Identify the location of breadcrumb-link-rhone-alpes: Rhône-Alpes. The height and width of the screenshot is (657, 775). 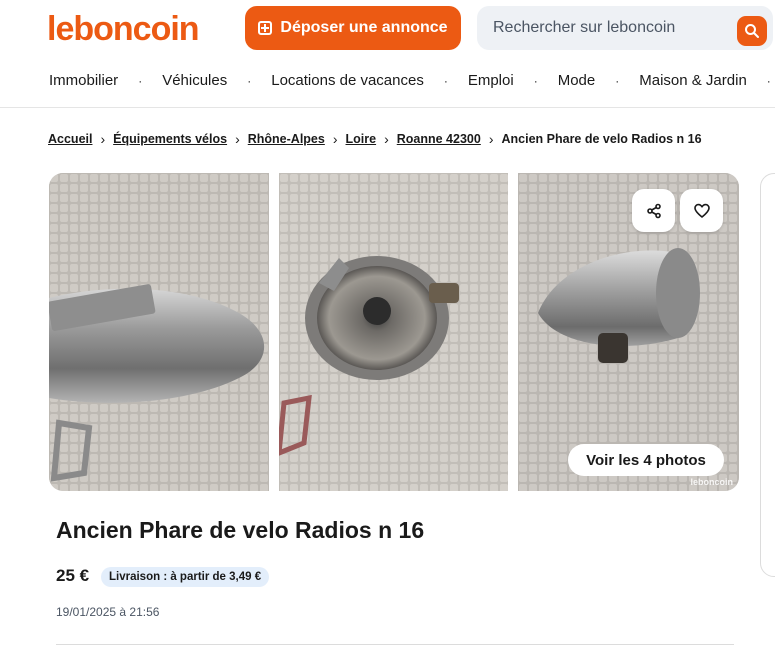
(286, 139).